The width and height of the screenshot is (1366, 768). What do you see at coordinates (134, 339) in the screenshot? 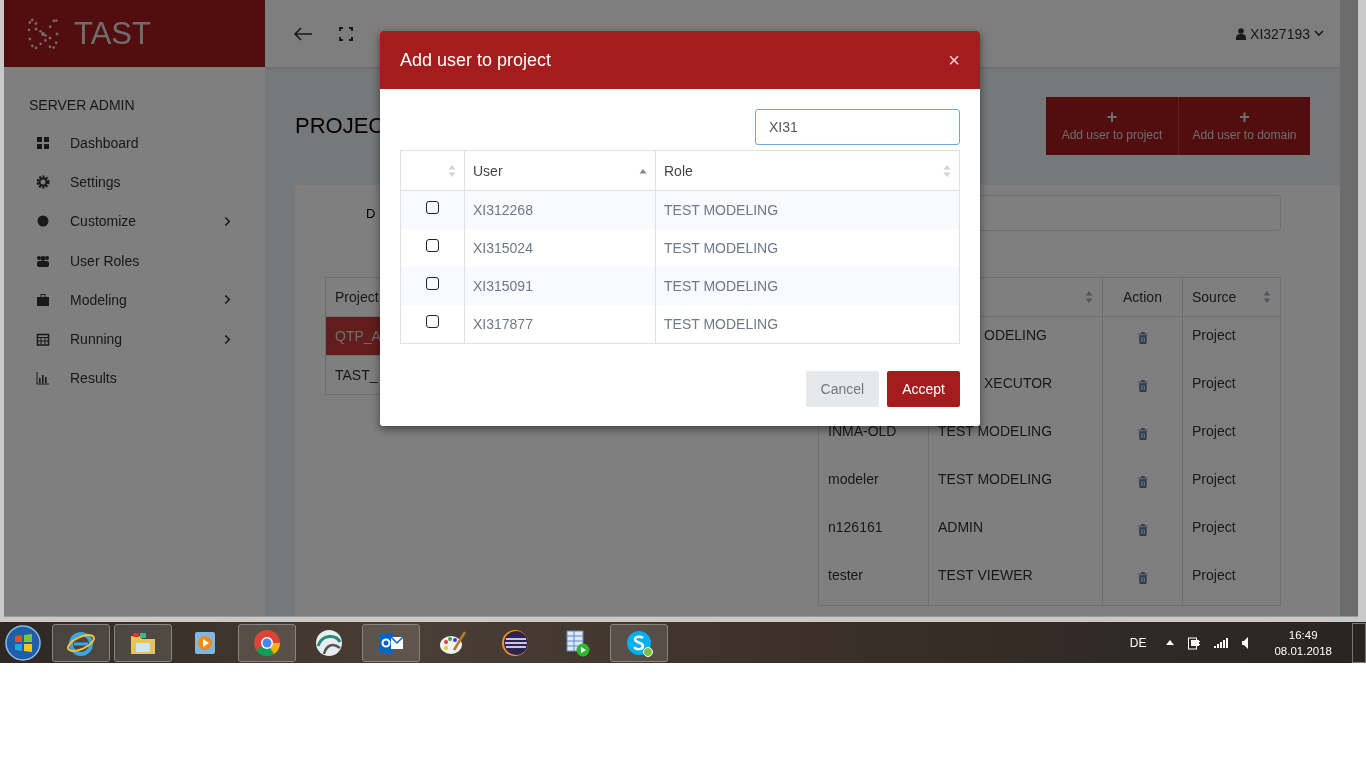
I see `sidebar-item: Running` at bounding box center [134, 339].